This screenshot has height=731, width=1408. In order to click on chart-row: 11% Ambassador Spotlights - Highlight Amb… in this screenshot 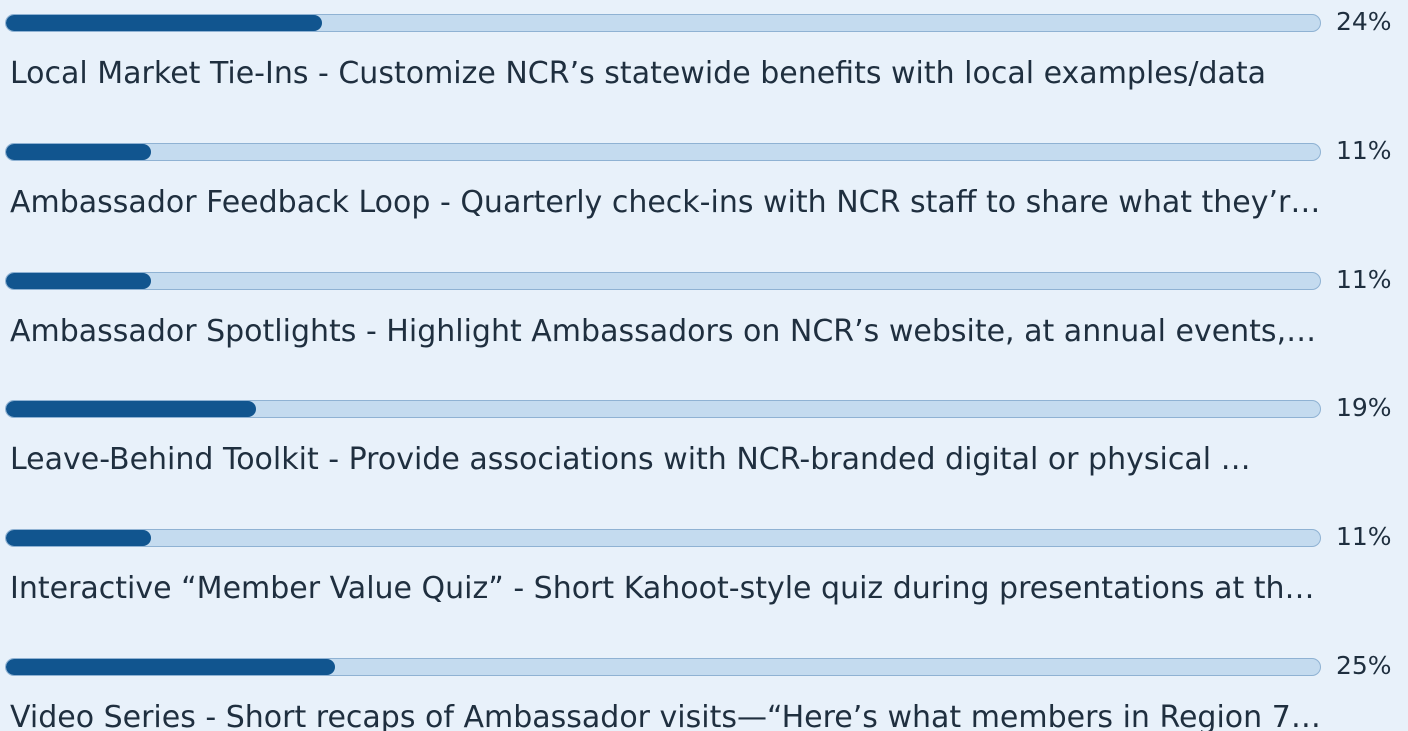, I will do `click(704, 318)`.